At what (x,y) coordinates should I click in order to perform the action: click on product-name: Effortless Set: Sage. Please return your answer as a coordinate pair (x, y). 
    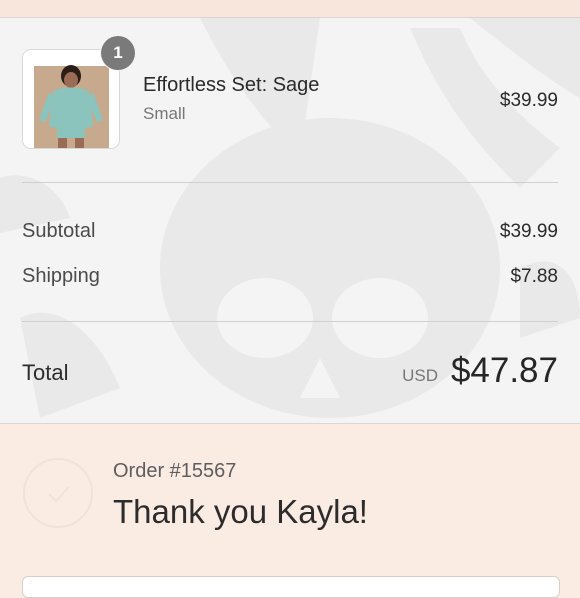
    Looking at the image, I should click on (231, 85).